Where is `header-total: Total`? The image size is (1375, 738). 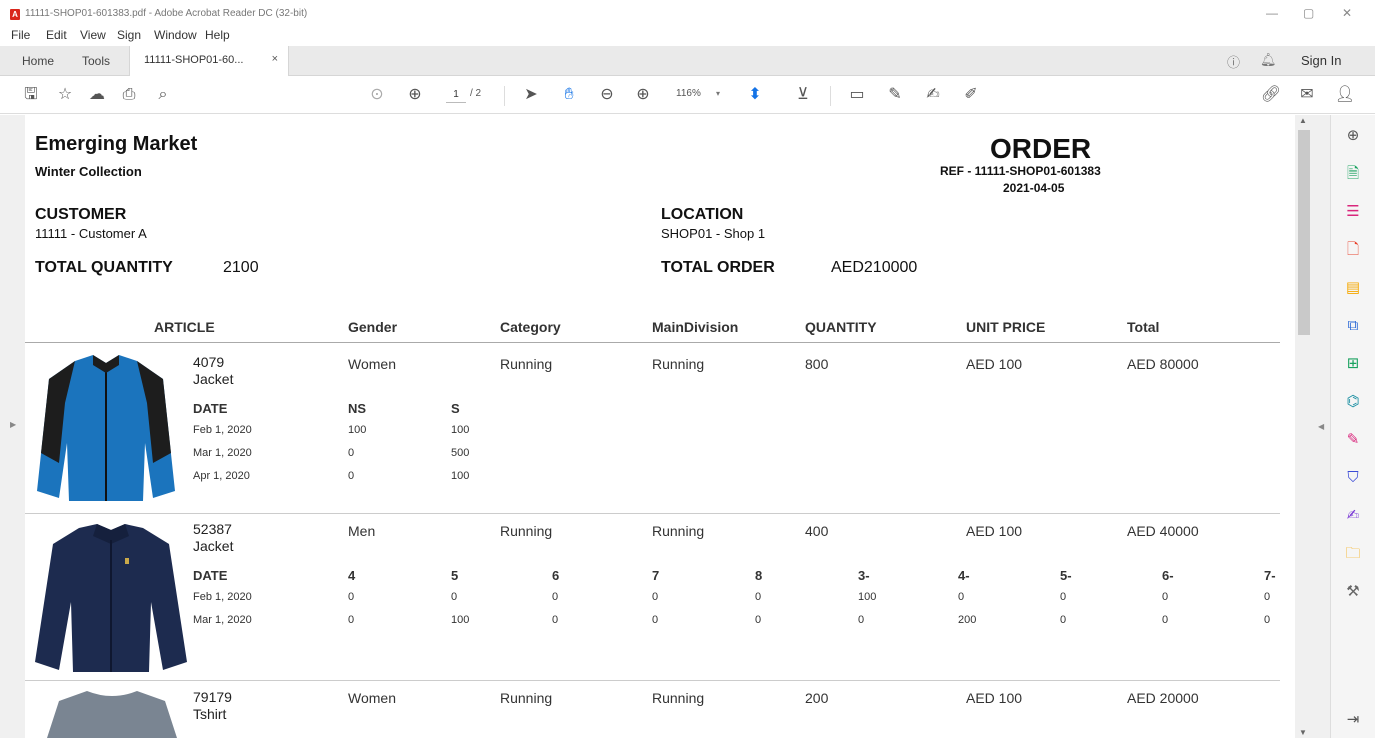 header-total: Total is located at coordinates (1143, 327).